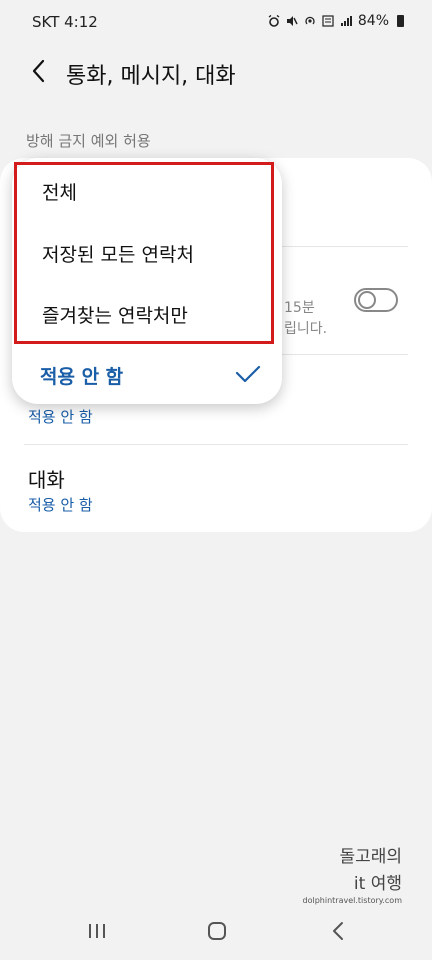 The width and height of the screenshot is (432, 960). Describe the element at coordinates (373, 21) in the screenshot. I see `battery-percent: 84%` at that location.